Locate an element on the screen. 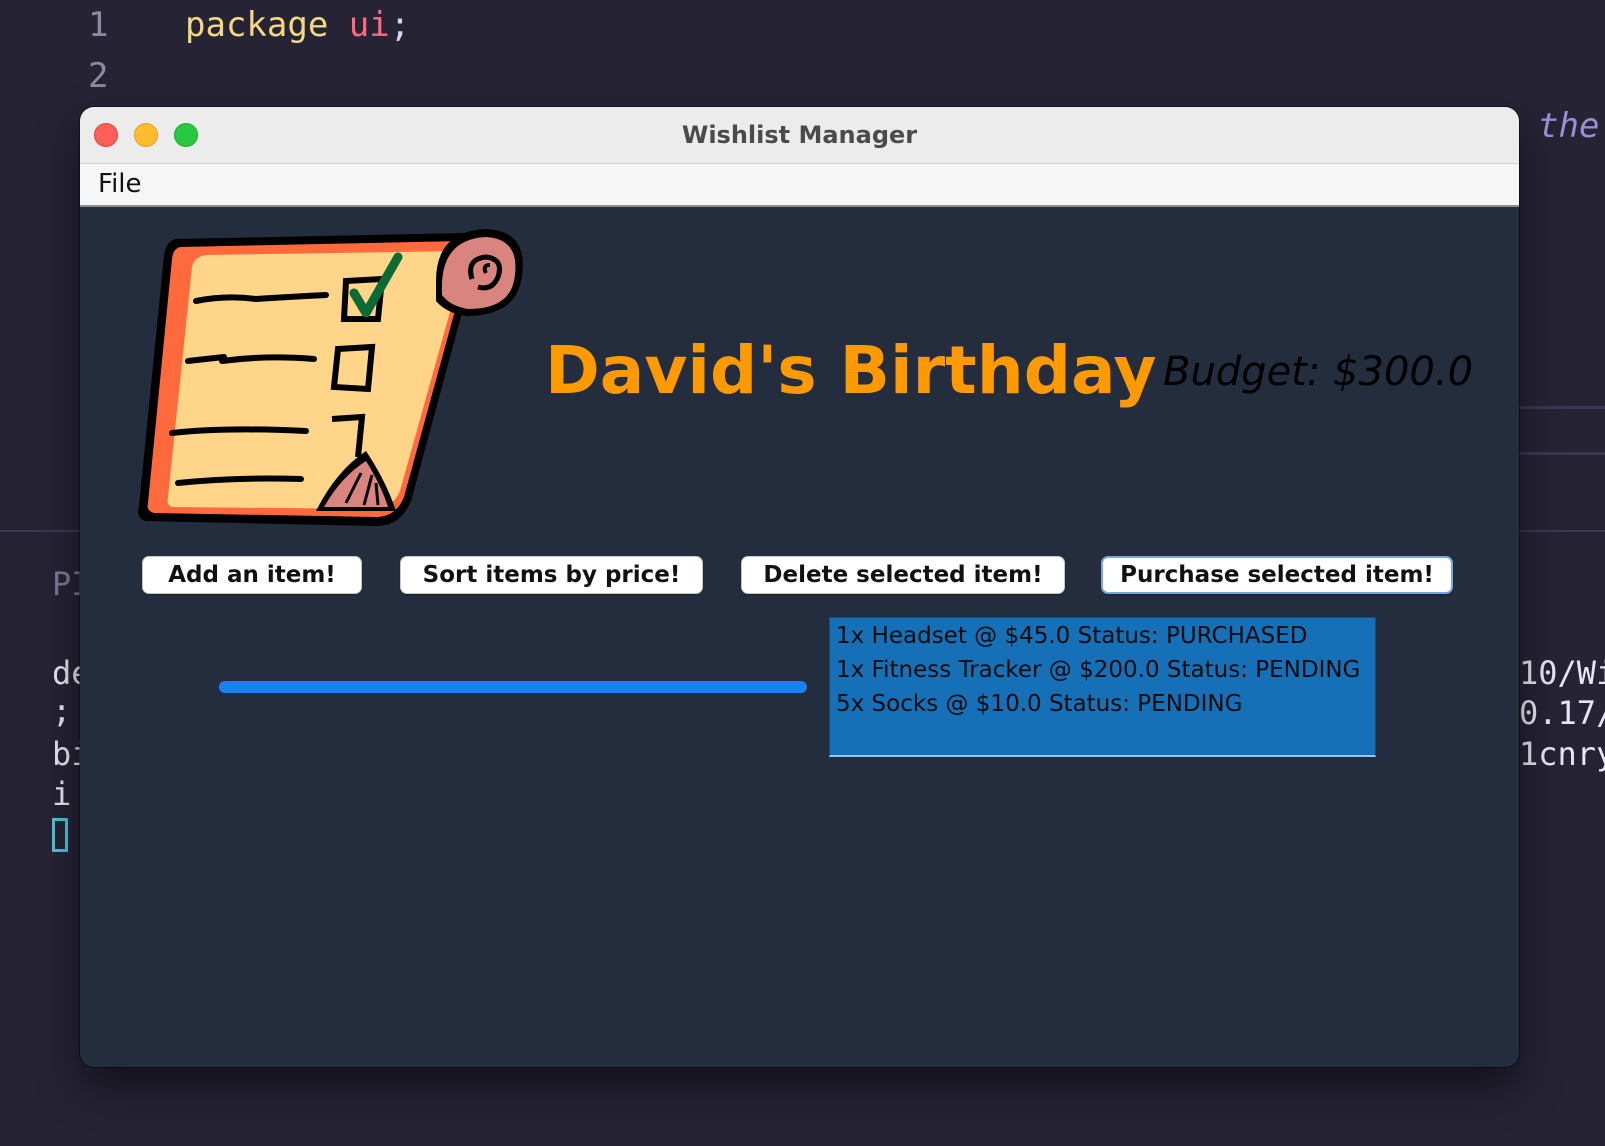 The image size is (1605, 1146). wishlist-scroll-logo is located at coordinates (330, 377).